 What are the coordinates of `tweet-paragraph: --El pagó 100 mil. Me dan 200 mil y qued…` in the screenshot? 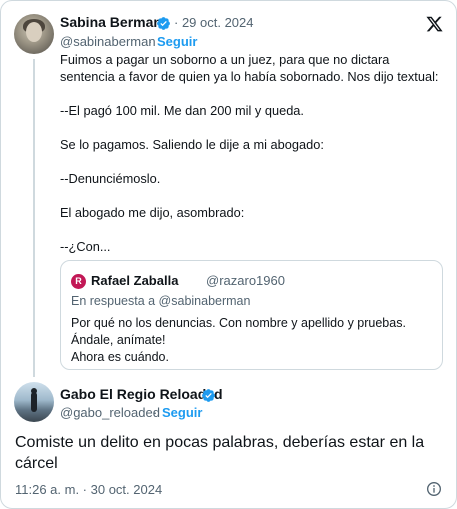 It's located at (182, 110).